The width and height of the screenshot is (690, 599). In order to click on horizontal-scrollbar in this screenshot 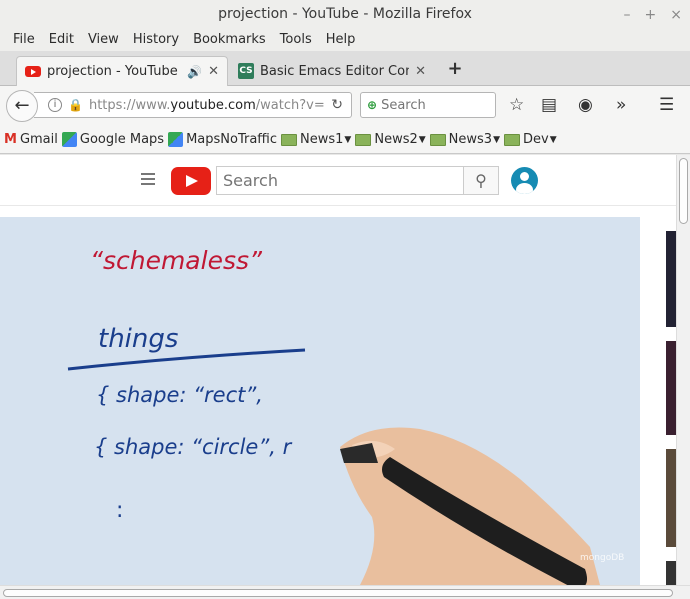, I will do `click(345, 592)`.